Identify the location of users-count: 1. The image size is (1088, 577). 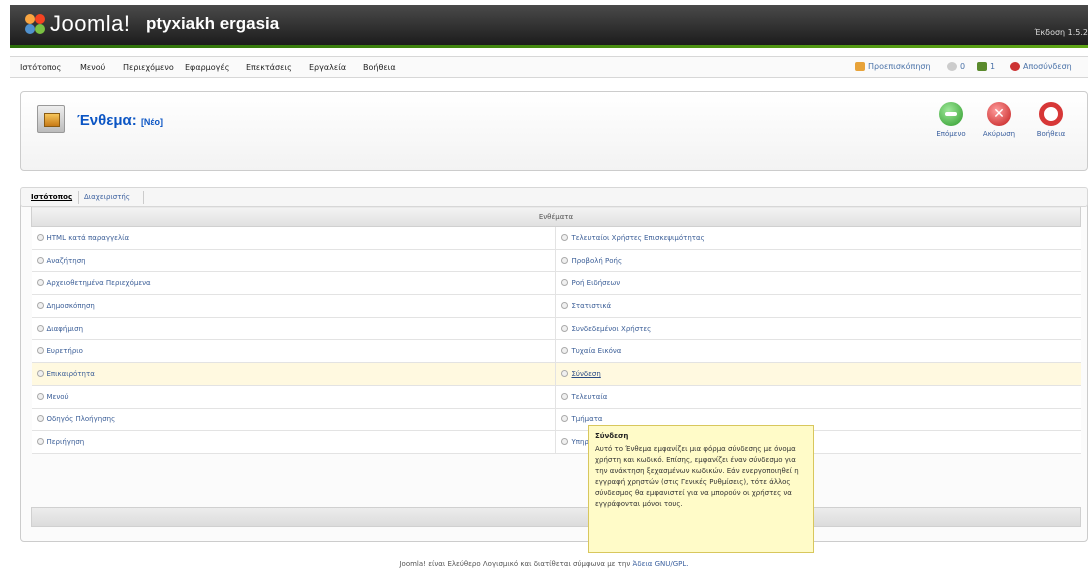
(993, 66).